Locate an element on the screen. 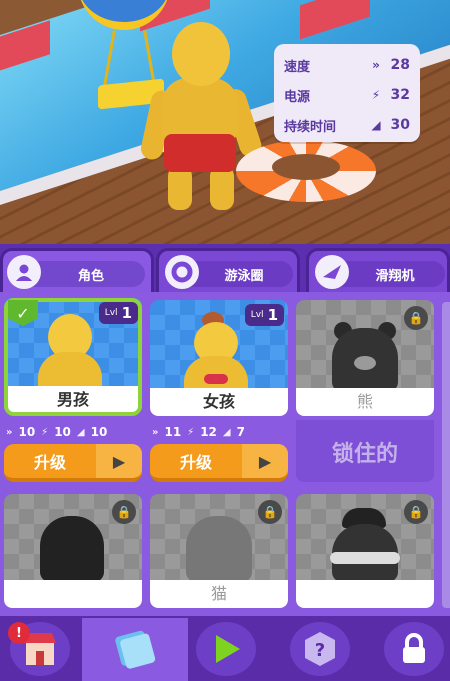 Image resolution: width=450 pixels, height=681 pixels. nav-mystery-button: ? is located at coordinates (320, 649).